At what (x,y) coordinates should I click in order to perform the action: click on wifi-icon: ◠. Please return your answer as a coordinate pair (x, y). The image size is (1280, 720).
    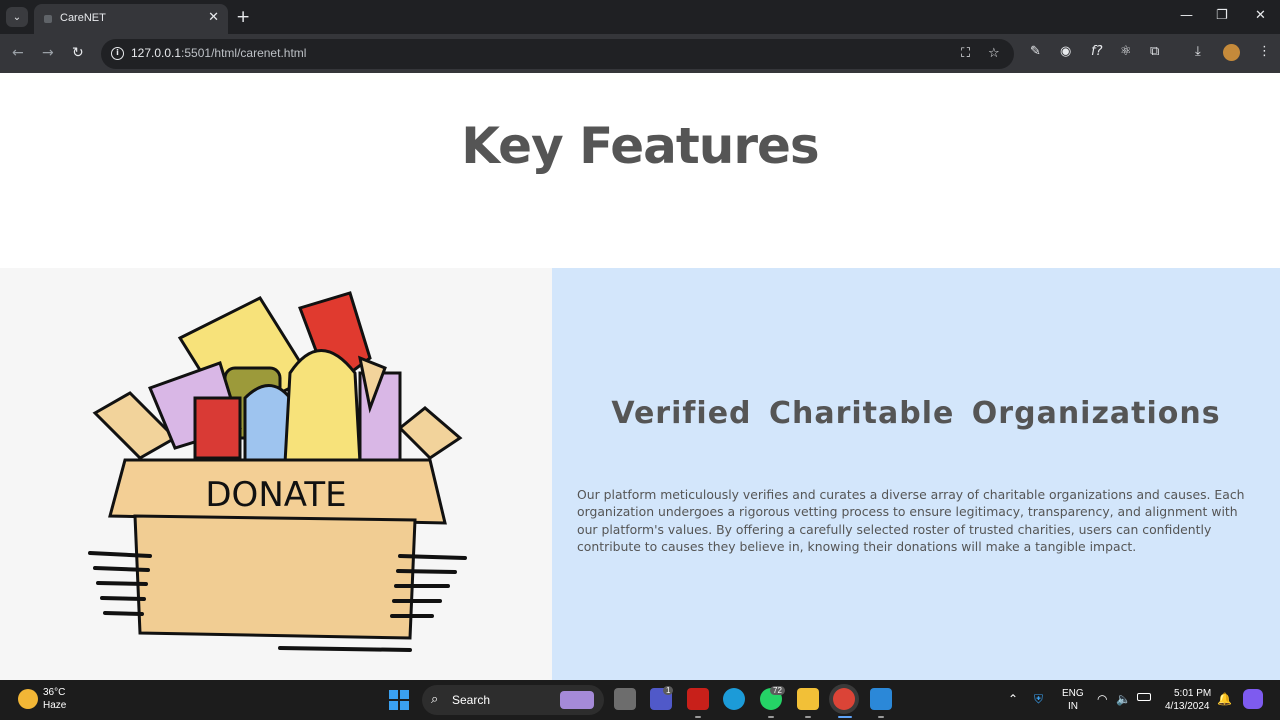
    Looking at the image, I should click on (1102, 699).